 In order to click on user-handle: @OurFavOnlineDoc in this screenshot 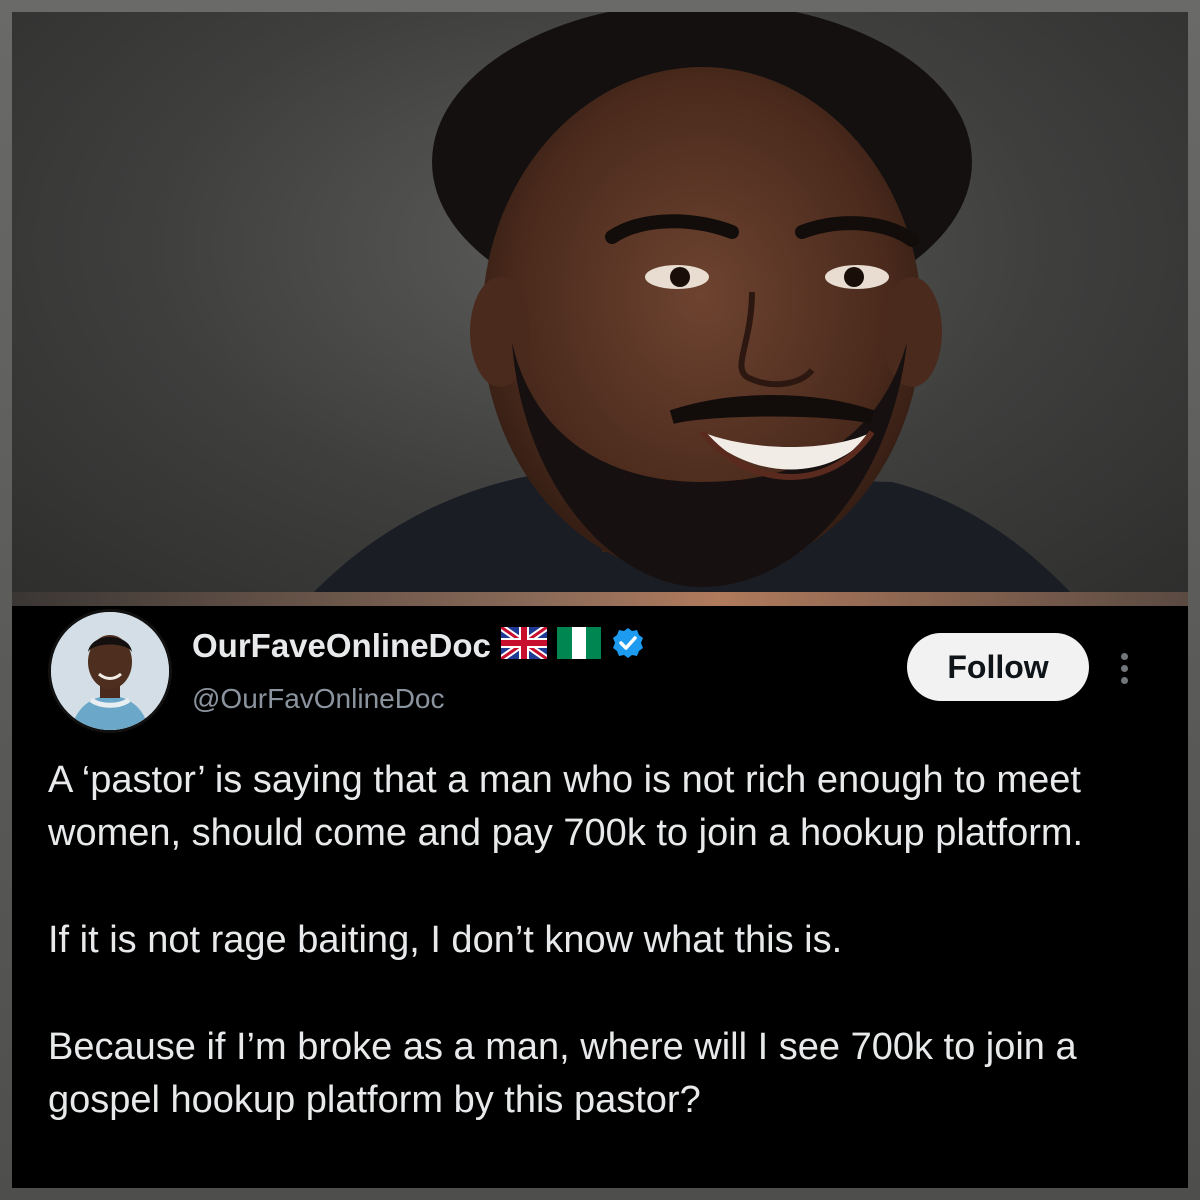, I will do `click(318, 699)`.